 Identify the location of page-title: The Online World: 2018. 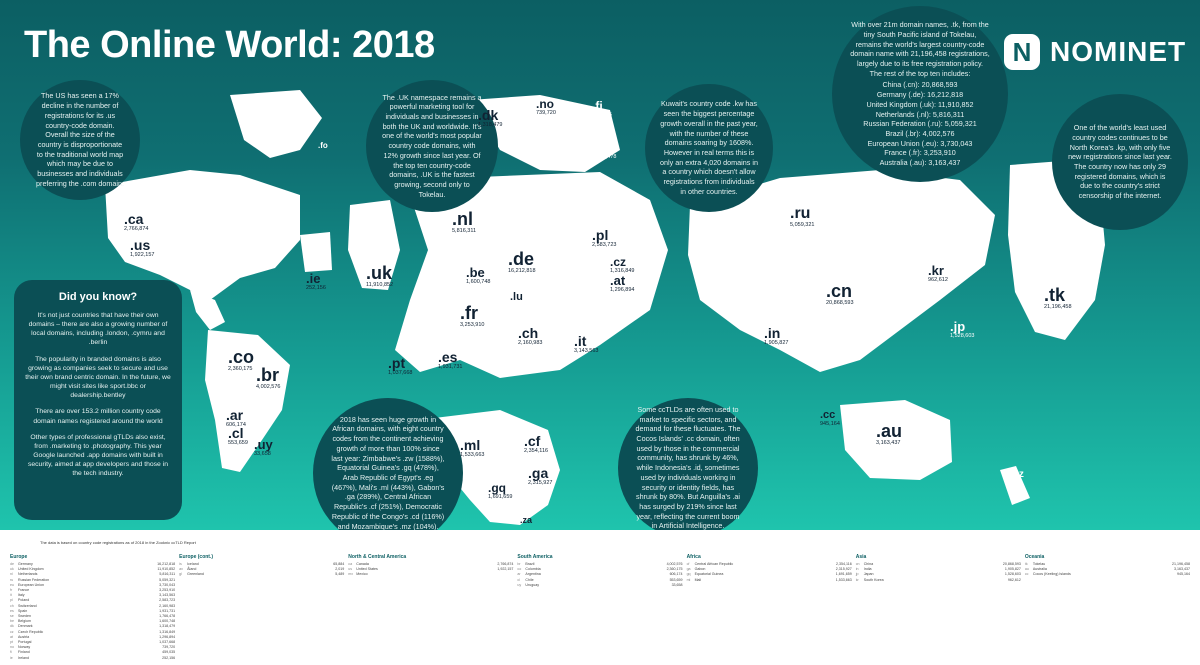
(229, 45).